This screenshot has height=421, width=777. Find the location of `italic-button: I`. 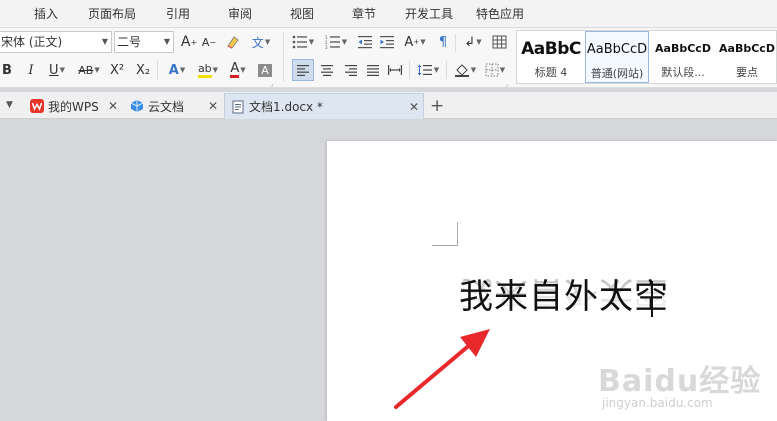

italic-button: I is located at coordinates (31, 70).